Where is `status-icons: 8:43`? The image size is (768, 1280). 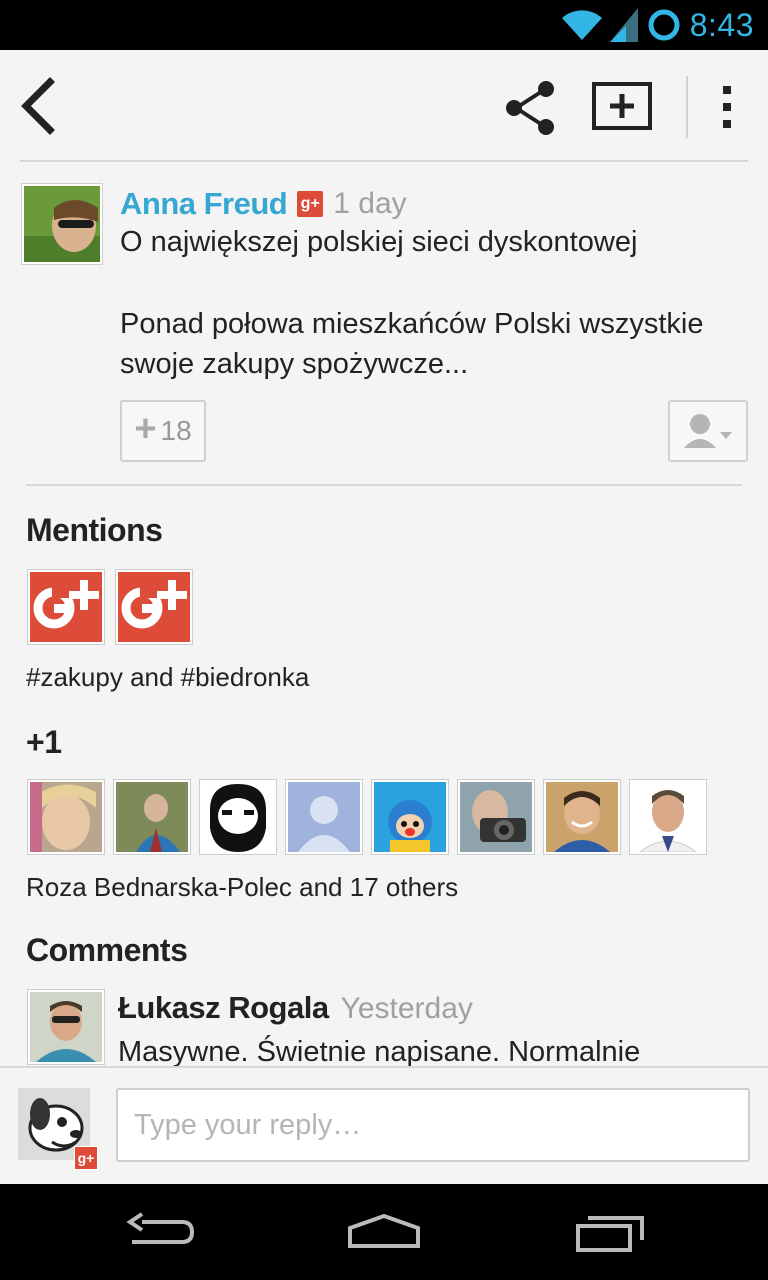
status-icons: 8:43 is located at coordinates (657, 25).